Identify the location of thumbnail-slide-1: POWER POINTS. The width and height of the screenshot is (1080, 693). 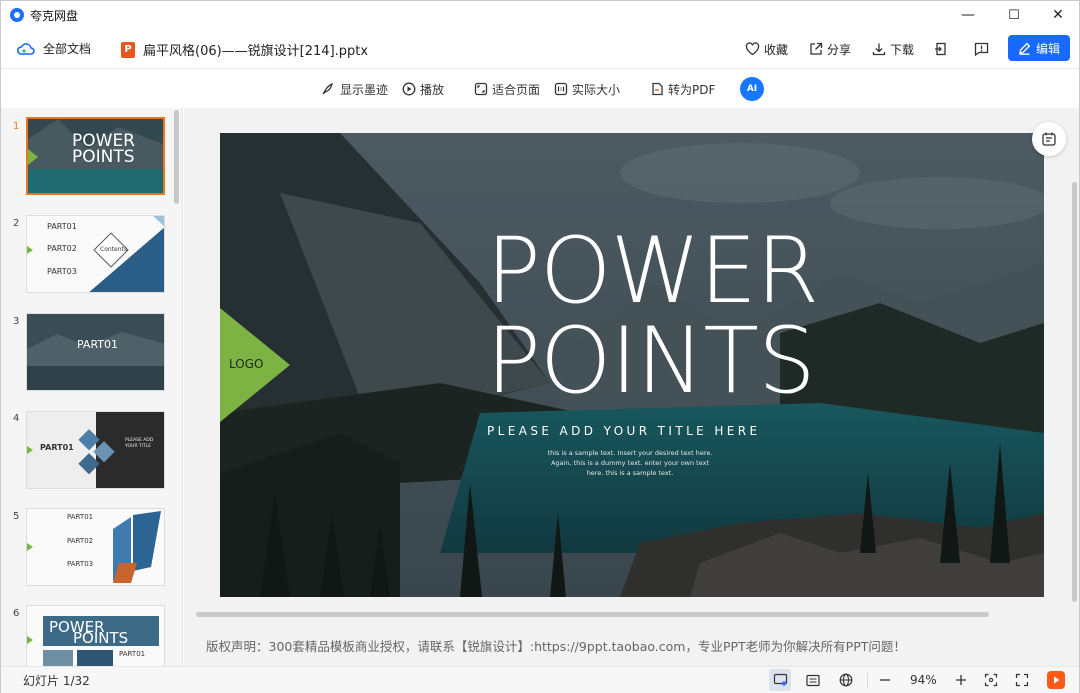
(95, 156).